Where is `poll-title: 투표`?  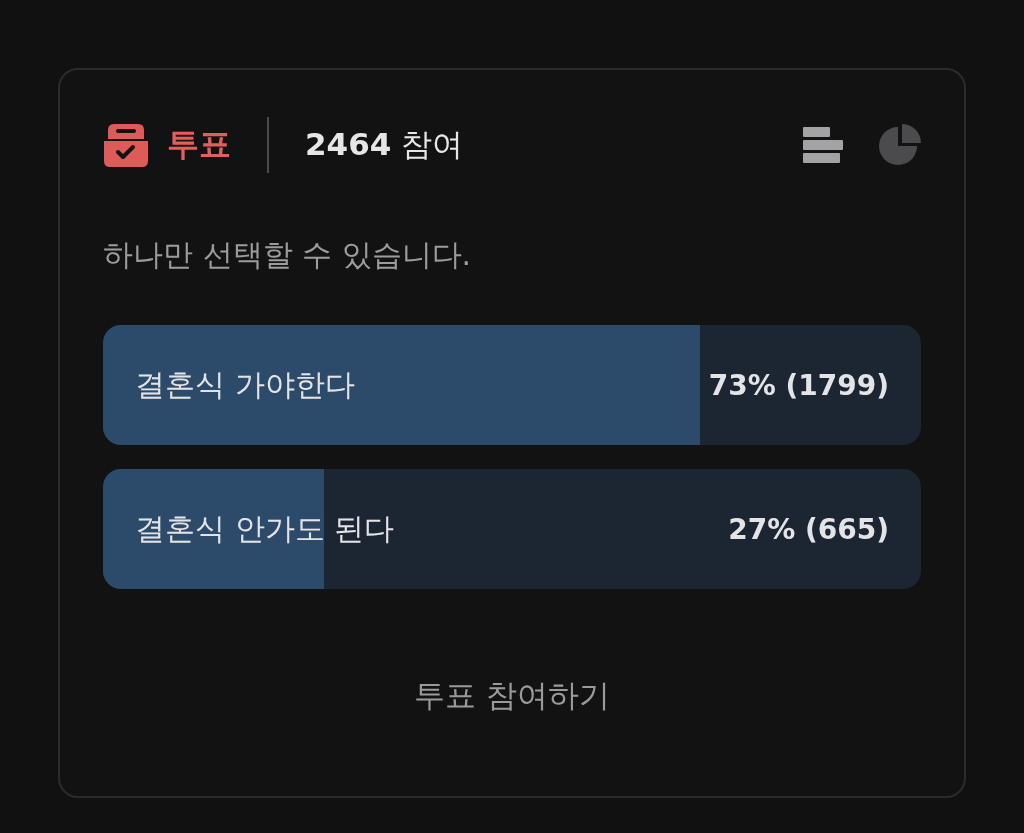 poll-title: 투표 is located at coordinates (199, 144).